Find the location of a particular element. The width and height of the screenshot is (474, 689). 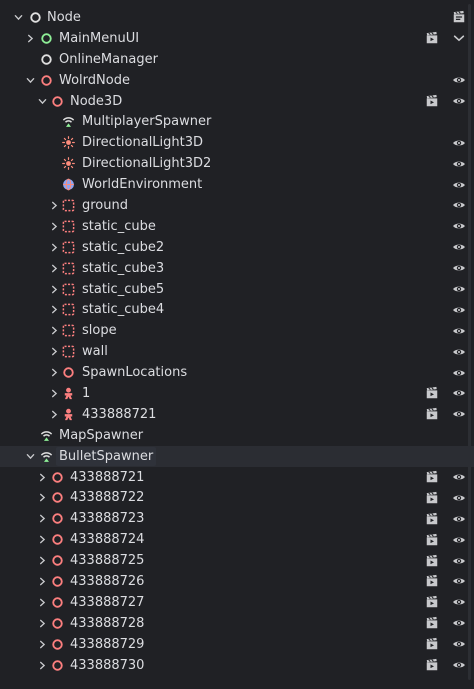

tree-row: MainMenuUI is located at coordinates (237, 38).